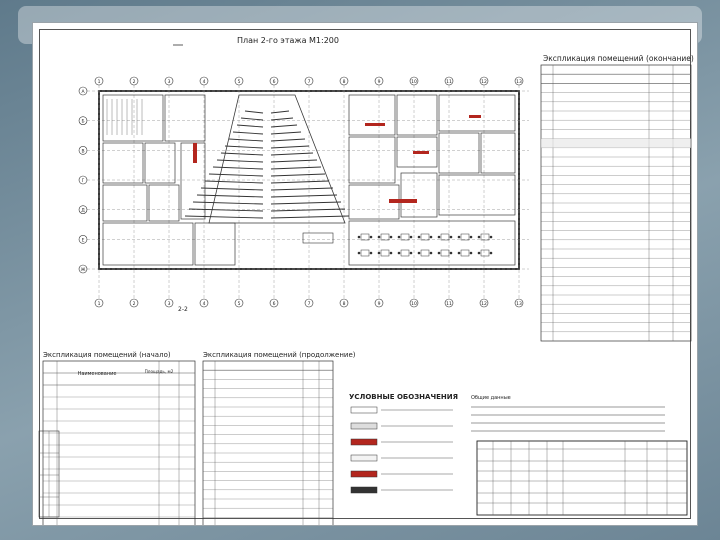  I want to click on axis-label-top: 9, so click(379, 82).